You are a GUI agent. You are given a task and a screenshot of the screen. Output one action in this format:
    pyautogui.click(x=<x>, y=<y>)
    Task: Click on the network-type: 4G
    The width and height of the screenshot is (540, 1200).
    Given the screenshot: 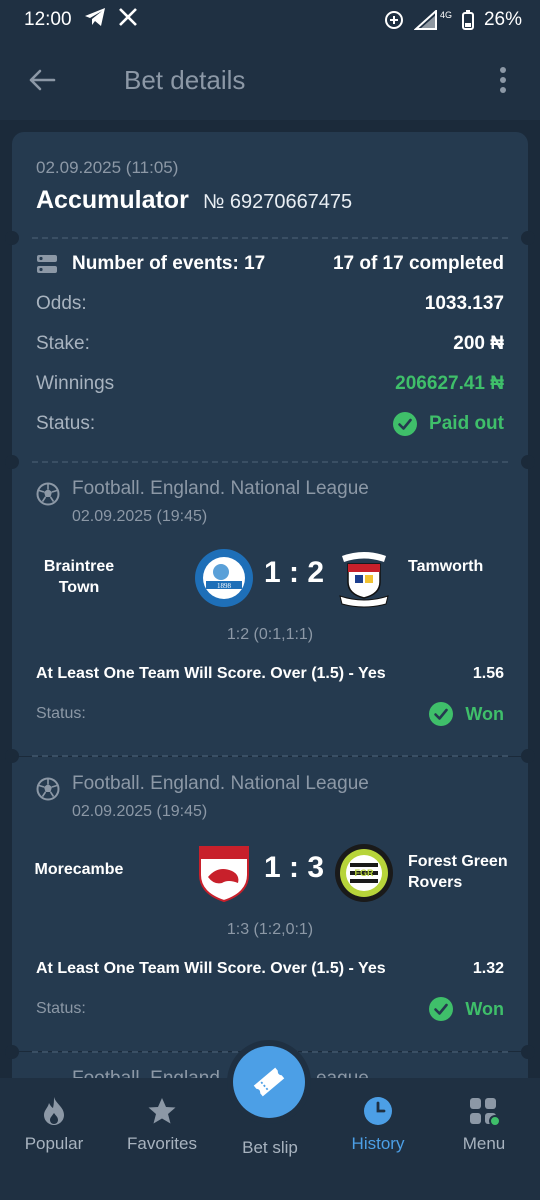 What is the action you would take?
    pyautogui.click(x=445, y=15)
    